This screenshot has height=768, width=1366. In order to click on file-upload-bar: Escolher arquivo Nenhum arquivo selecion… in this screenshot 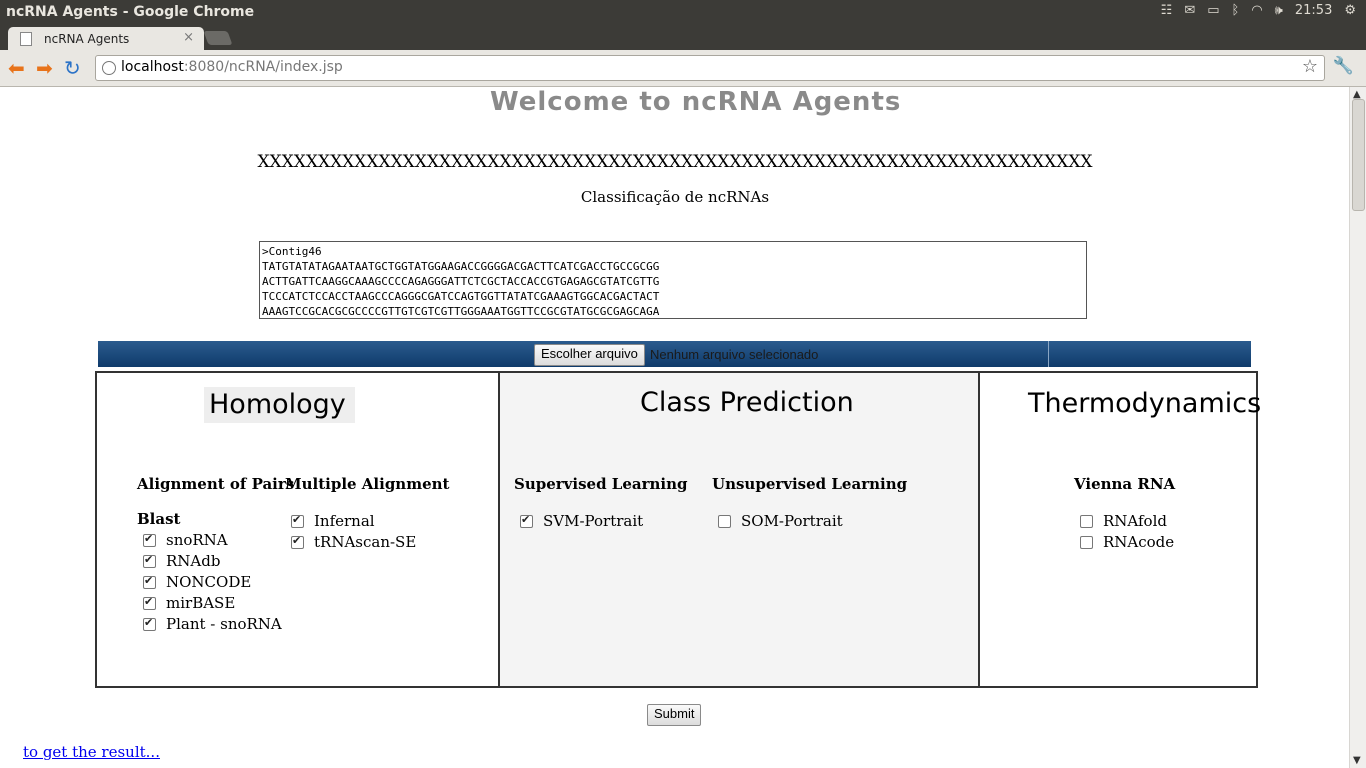, I will do `click(674, 354)`.